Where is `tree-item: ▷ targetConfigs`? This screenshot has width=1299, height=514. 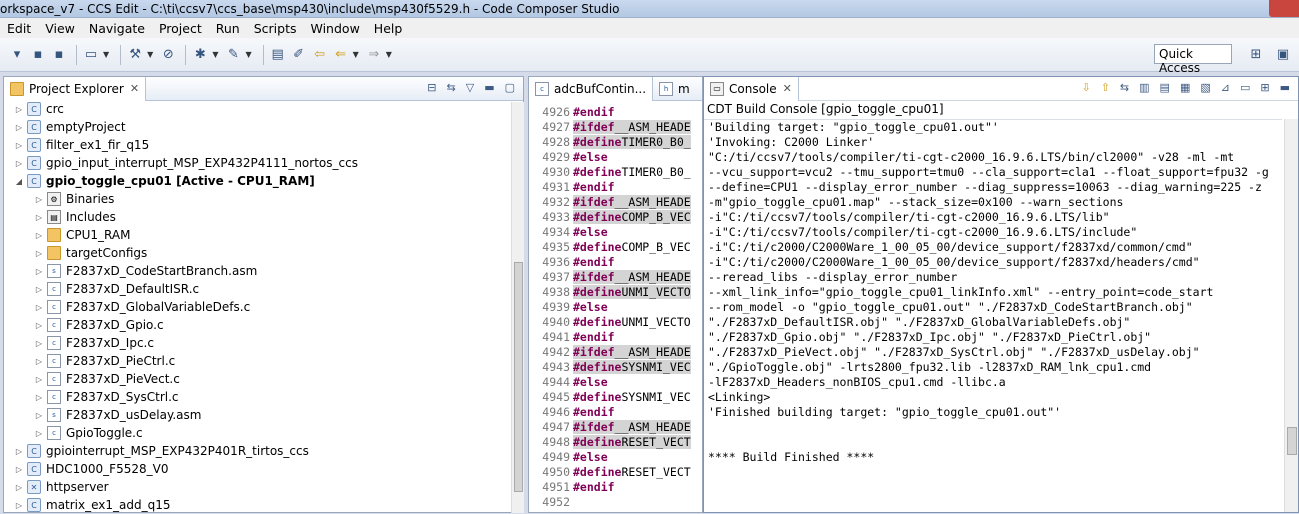
tree-item: ▷ targetConfigs is located at coordinates (75, 253).